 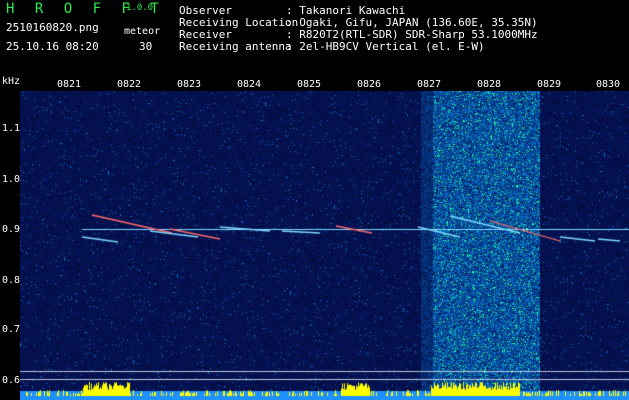 I want to click on y-tick-label: 0.6, so click(x=11, y=380).